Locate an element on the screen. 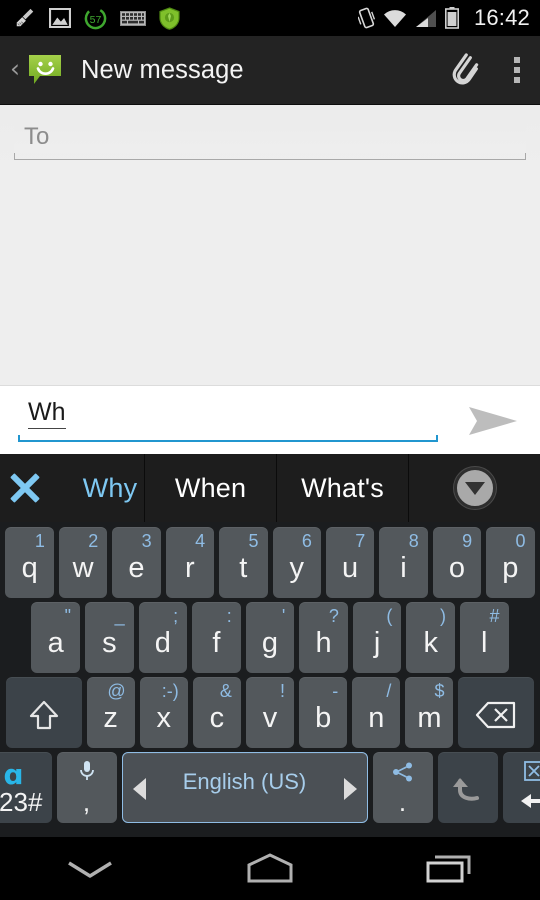 This screenshot has height=900, width=540. battery-icon is located at coordinates (451, 18).